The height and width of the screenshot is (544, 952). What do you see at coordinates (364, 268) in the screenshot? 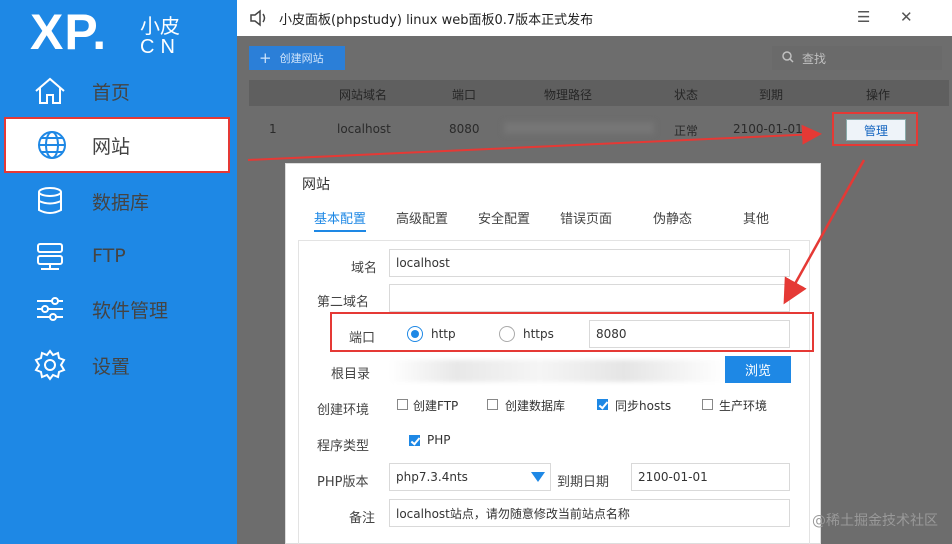
I see `domain-label: 域名` at bounding box center [364, 268].